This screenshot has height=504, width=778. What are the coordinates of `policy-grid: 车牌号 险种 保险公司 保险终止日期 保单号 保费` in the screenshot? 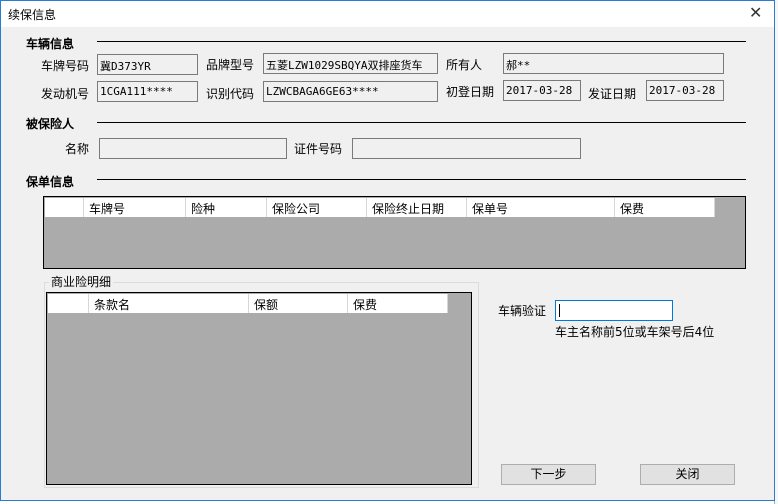 It's located at (394, 232).